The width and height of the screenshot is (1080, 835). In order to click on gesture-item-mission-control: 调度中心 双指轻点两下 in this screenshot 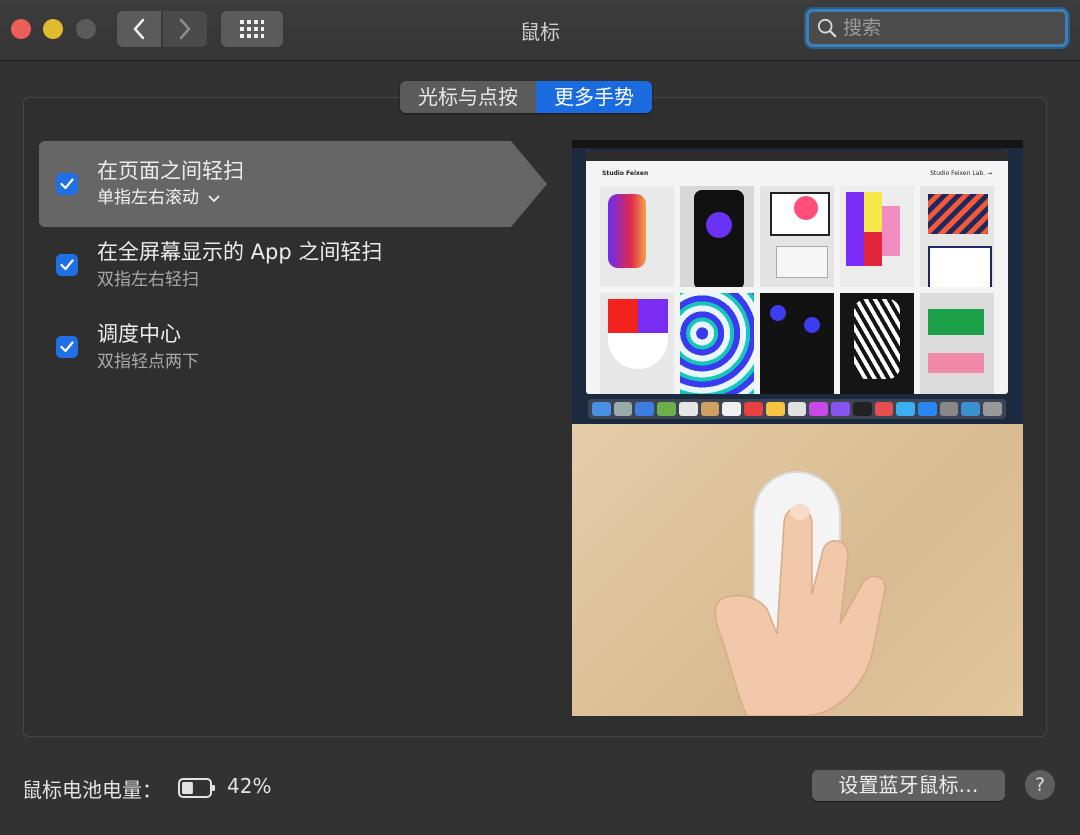, I will do `click(294, 347)`.